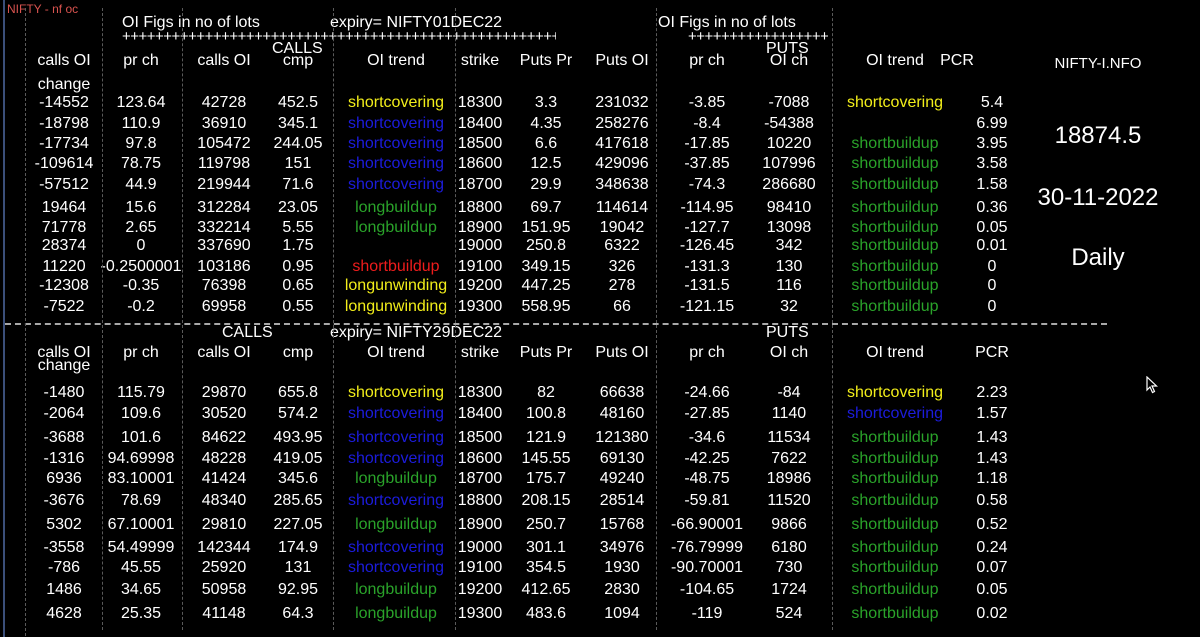 Image resolution: width=1200 pixels, height=637 pixels. What do you see at coordinates (992, 392) in the screenshot?
I see `s2-cell-pcr: 2.23` at bounding box center [992, 392].